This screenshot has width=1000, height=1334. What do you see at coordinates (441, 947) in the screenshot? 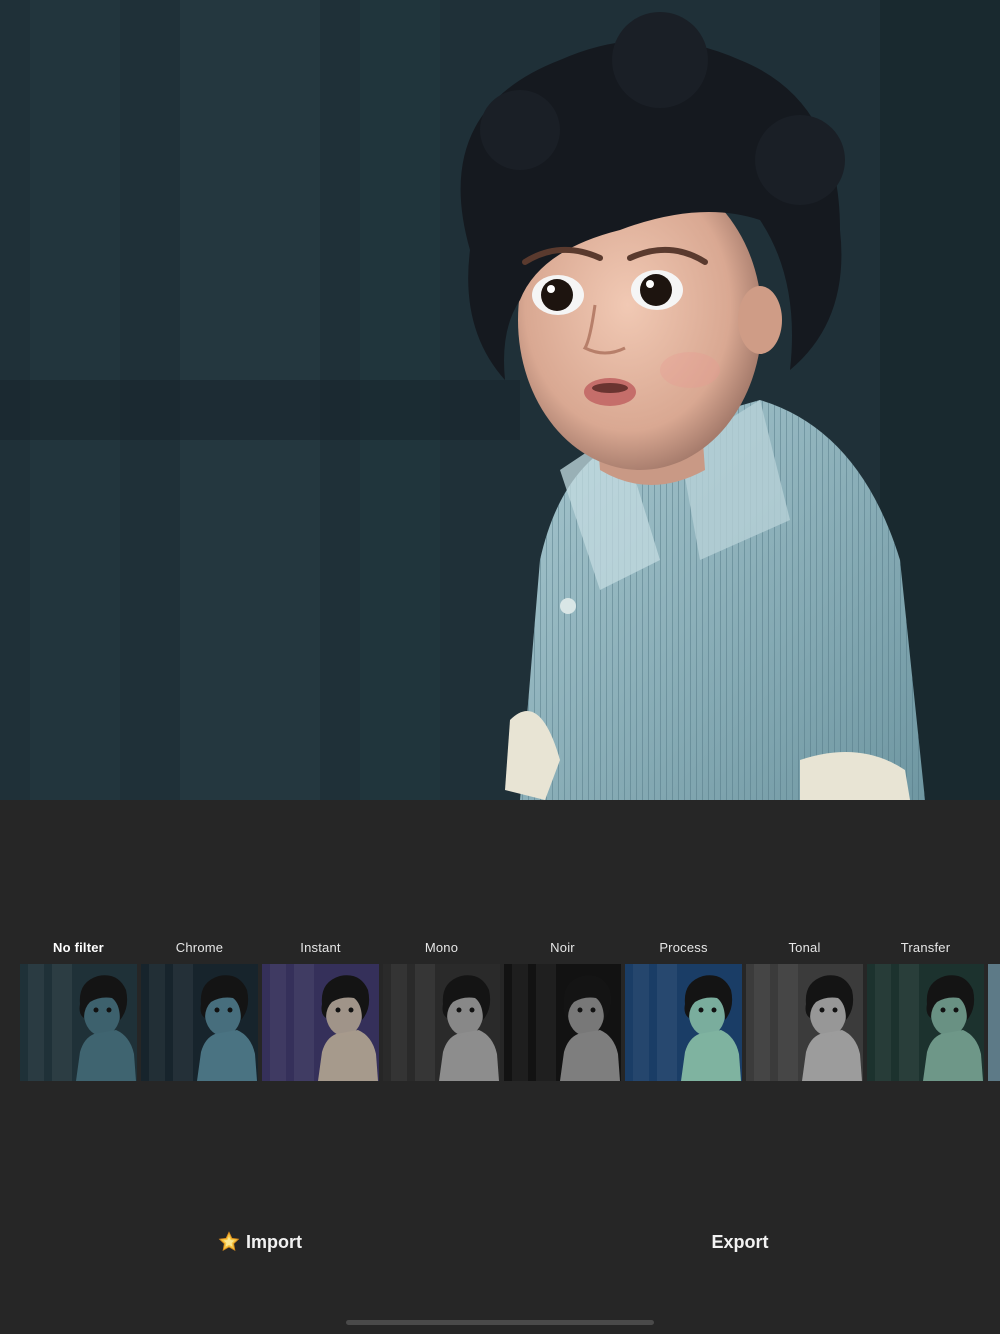
I see `filter-label: Mono` at bounding box center [441, 947].